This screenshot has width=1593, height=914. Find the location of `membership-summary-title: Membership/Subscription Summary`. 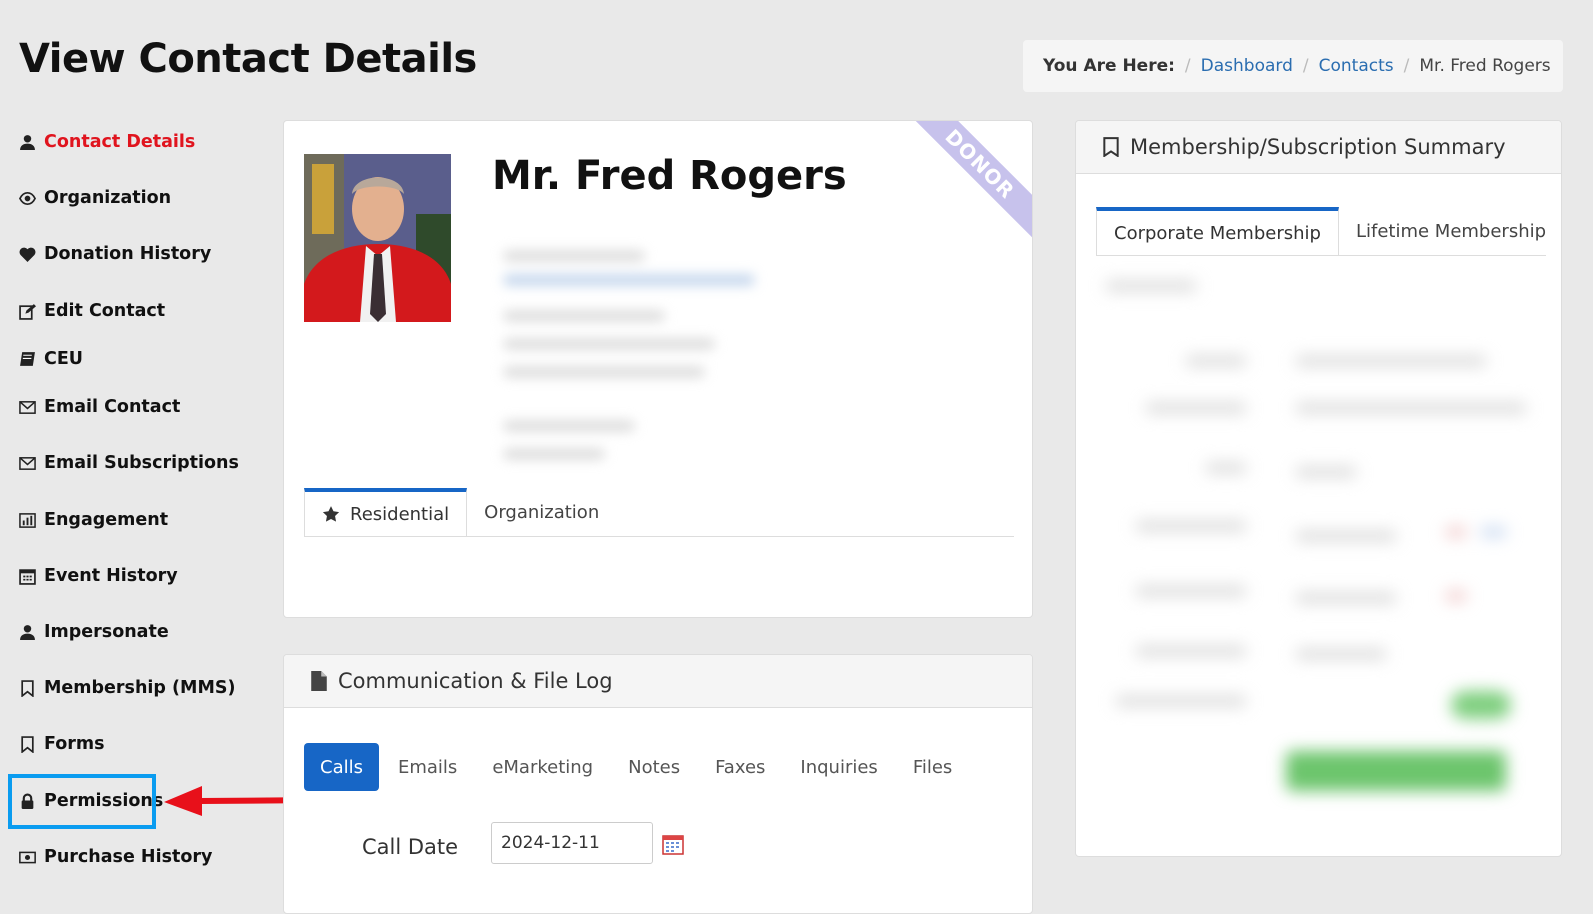

membership-summary-title: Membership/Subscription Summary is located at coordinates (1318, 147).